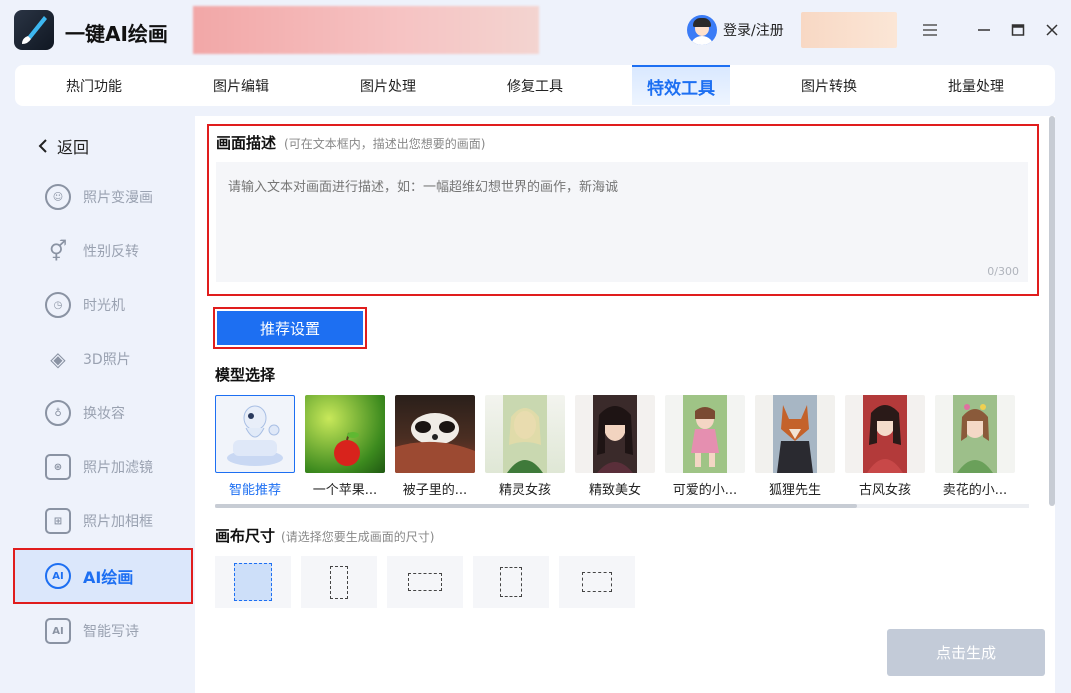  What do you see at coordinates (885, 434) in the screenshot?
I see `ancient-girl-thumbnail-icon` at bounding box center [885, 434].